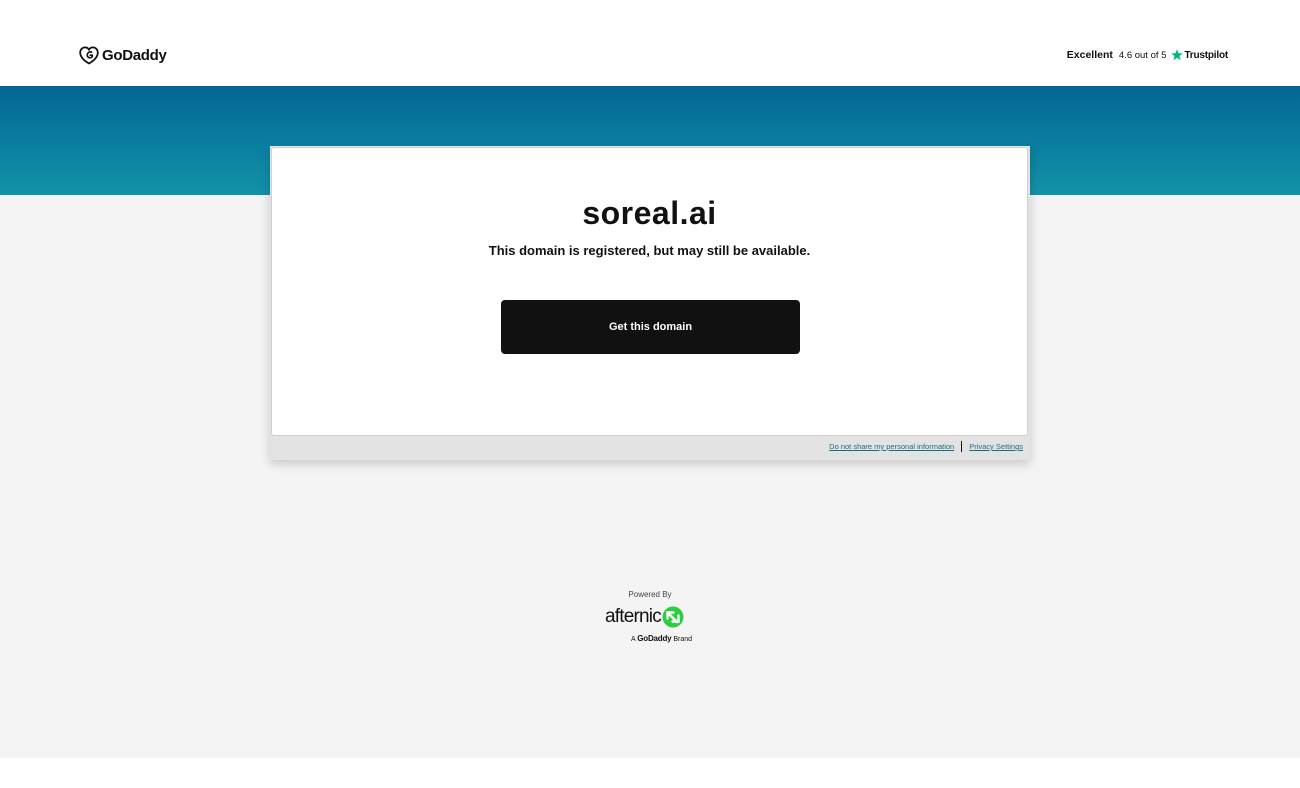 This screenshot has width=1300, height=788. What do you see at coordinates (134, 55) in the screenshot?
I see `logo-text: GoDaddy` at bounding box center [134, 55].